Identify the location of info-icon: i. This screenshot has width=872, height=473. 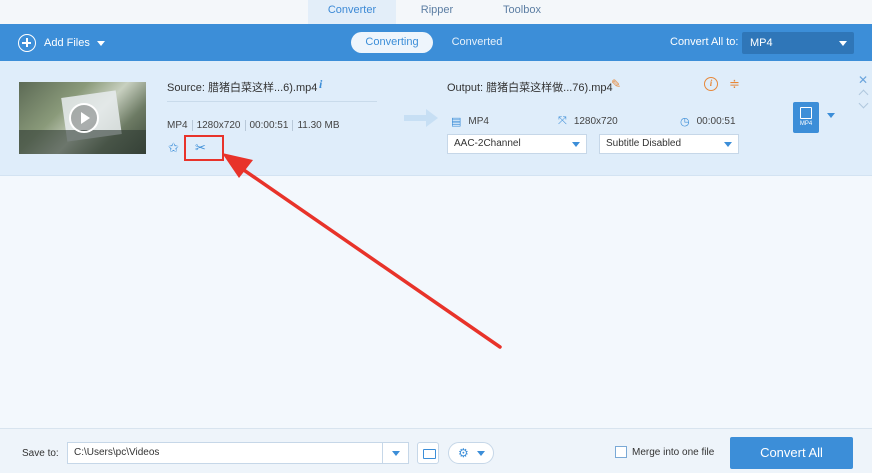
(320, 84).